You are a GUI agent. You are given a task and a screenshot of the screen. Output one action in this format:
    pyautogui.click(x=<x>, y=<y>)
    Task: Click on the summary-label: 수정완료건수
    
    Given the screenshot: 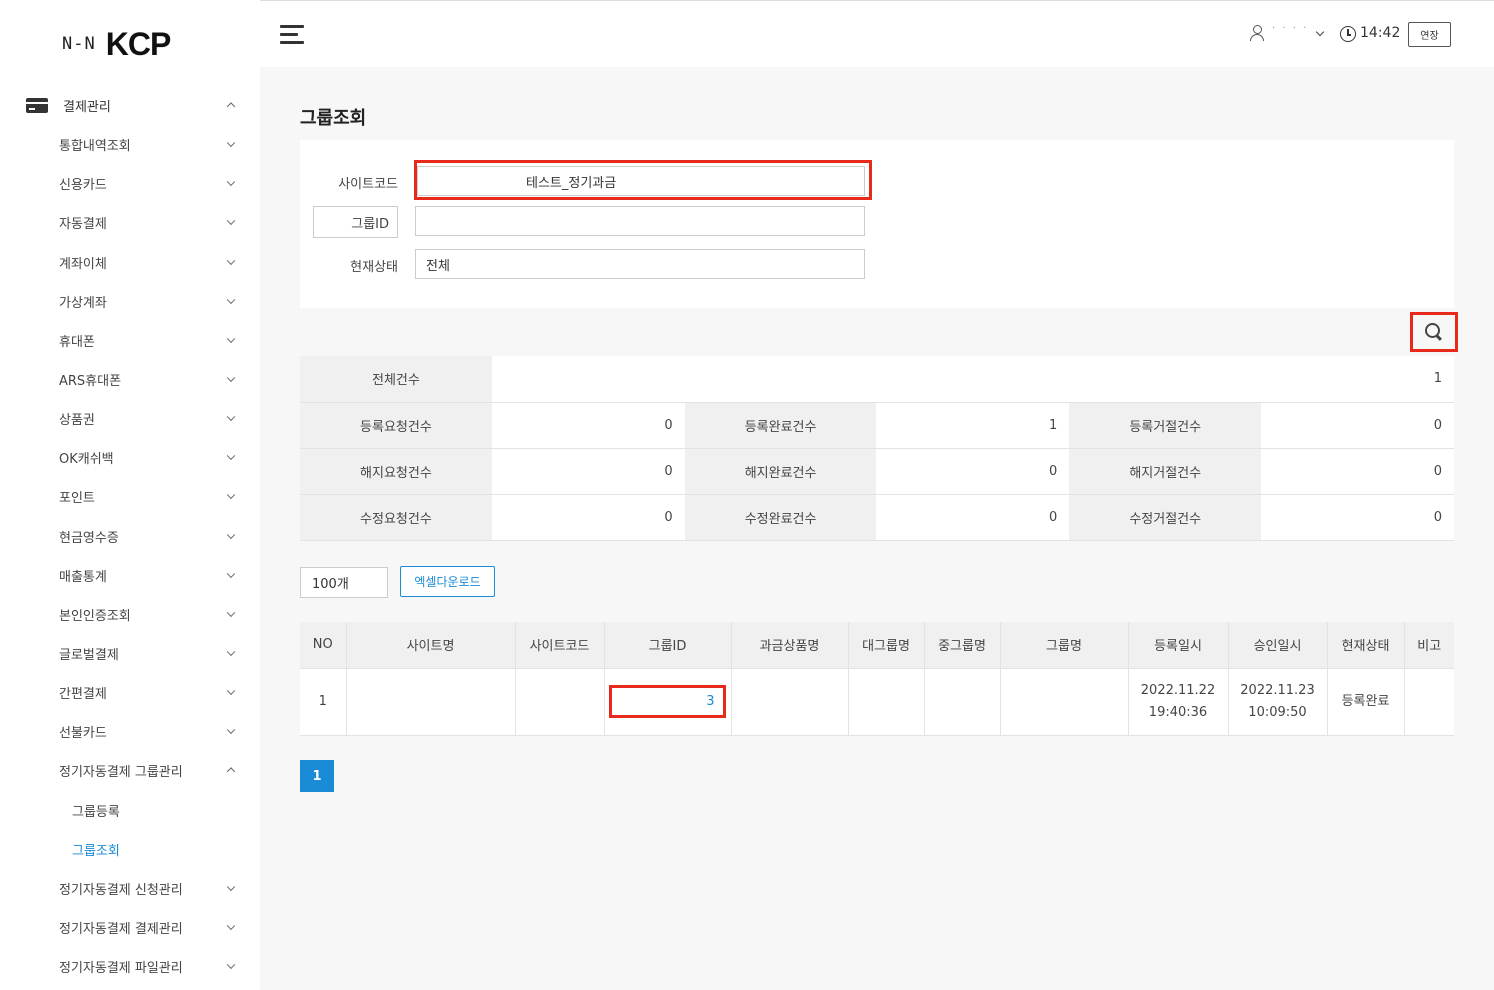 What is the action you would take?
    pyautogui.click(x=780, y=517)
    